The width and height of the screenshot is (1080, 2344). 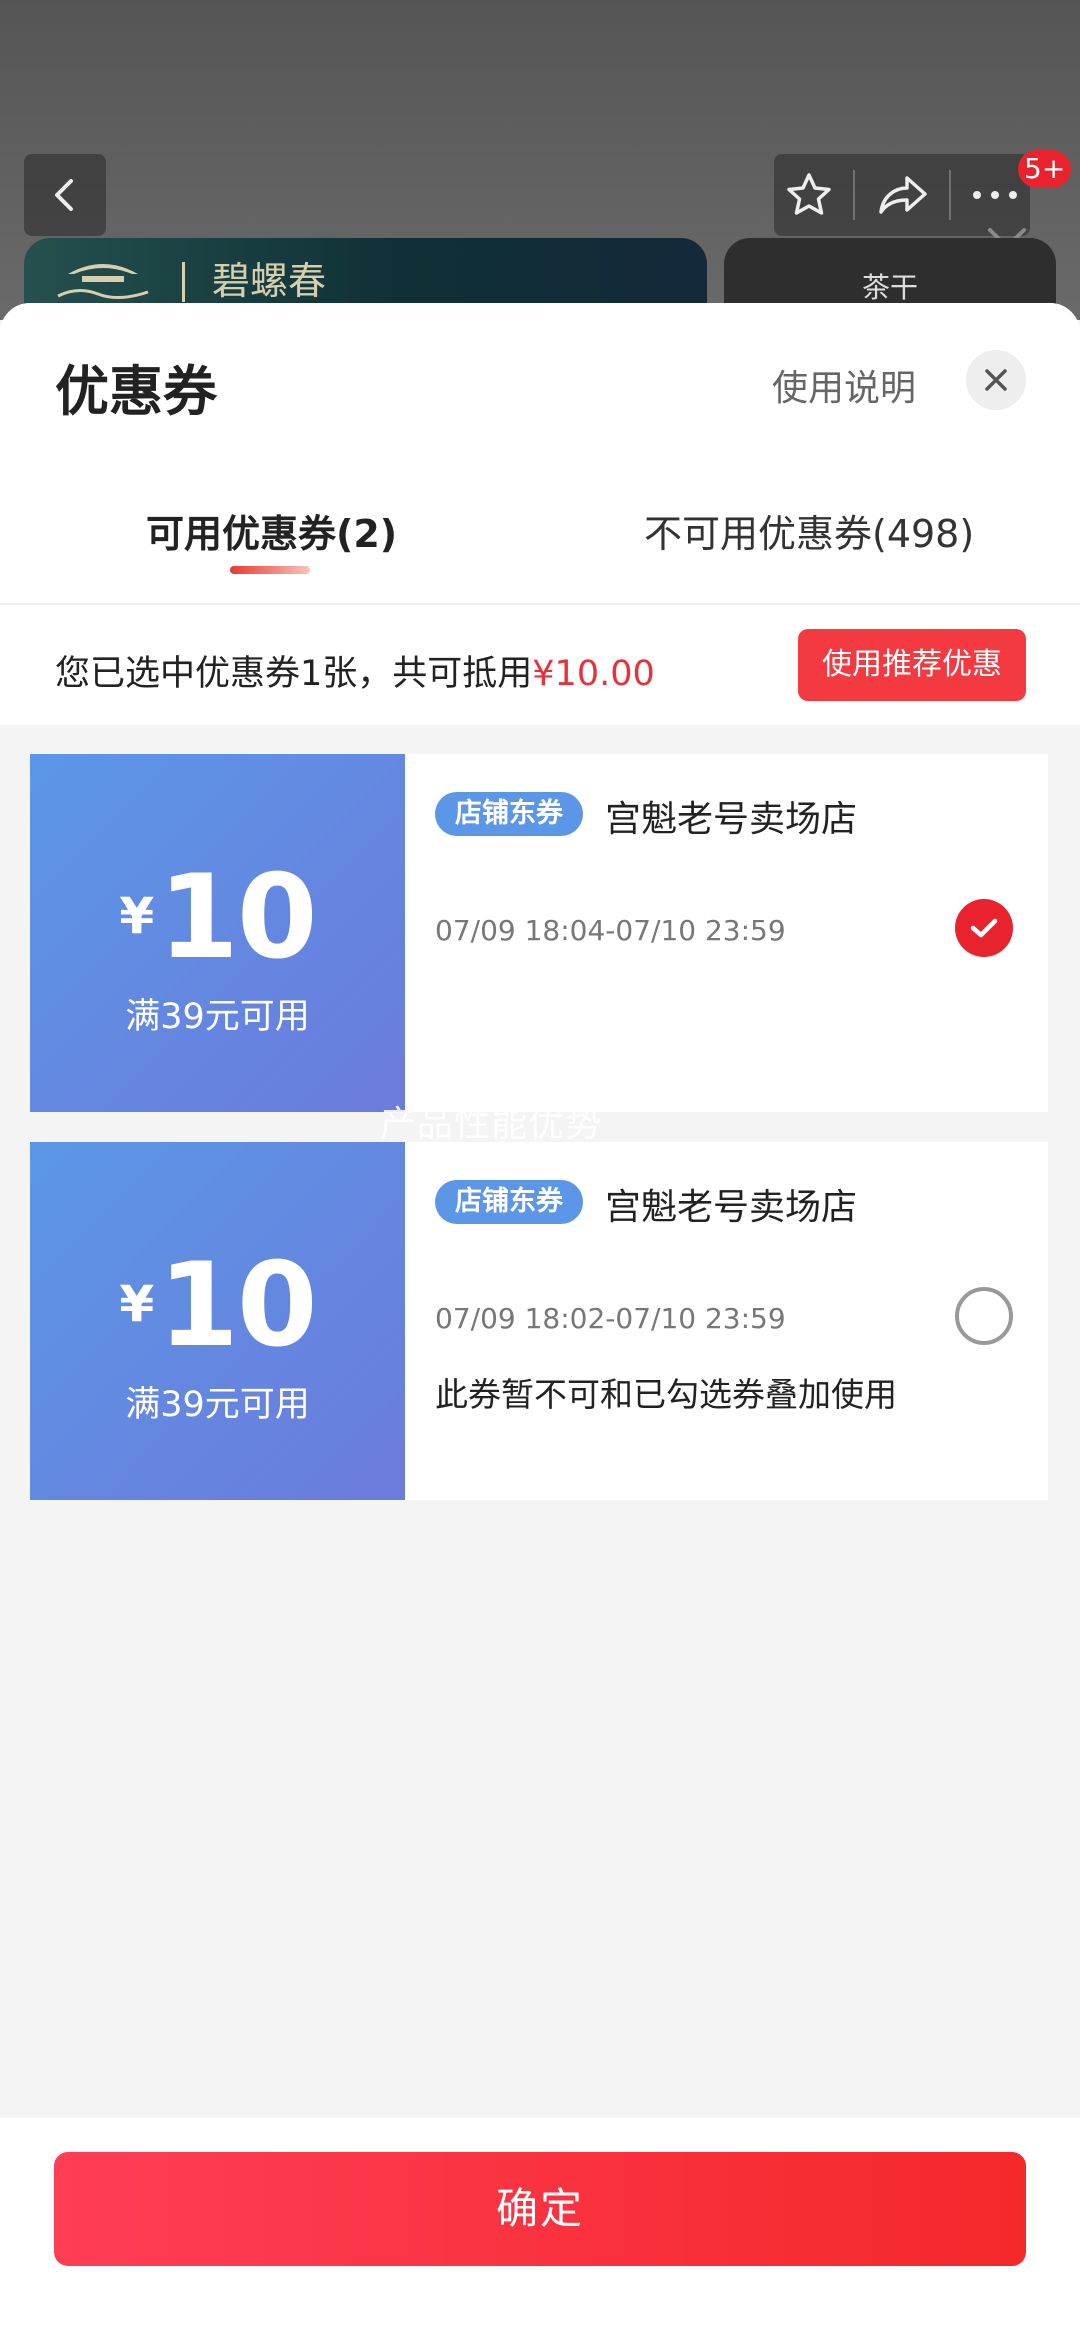 I want to click on tab-unavailable-coupons: 不可用优惠券(498), so click(x=809, y=530).